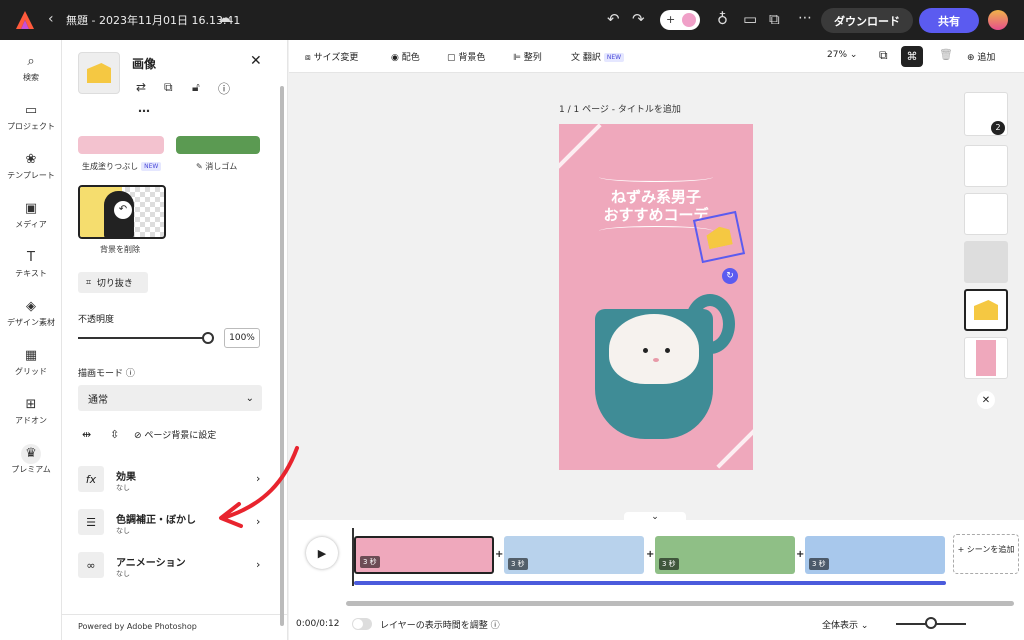 The height and width of the screenshot is (640, 1024). I want to click on playhead, so click(353, 557).